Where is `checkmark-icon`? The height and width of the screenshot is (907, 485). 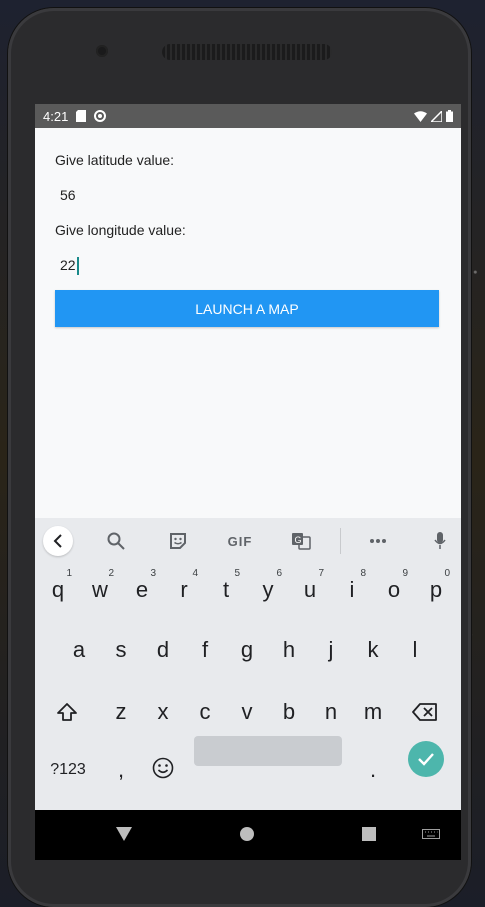 checkmark-icon is located at coordinates (426, 759).